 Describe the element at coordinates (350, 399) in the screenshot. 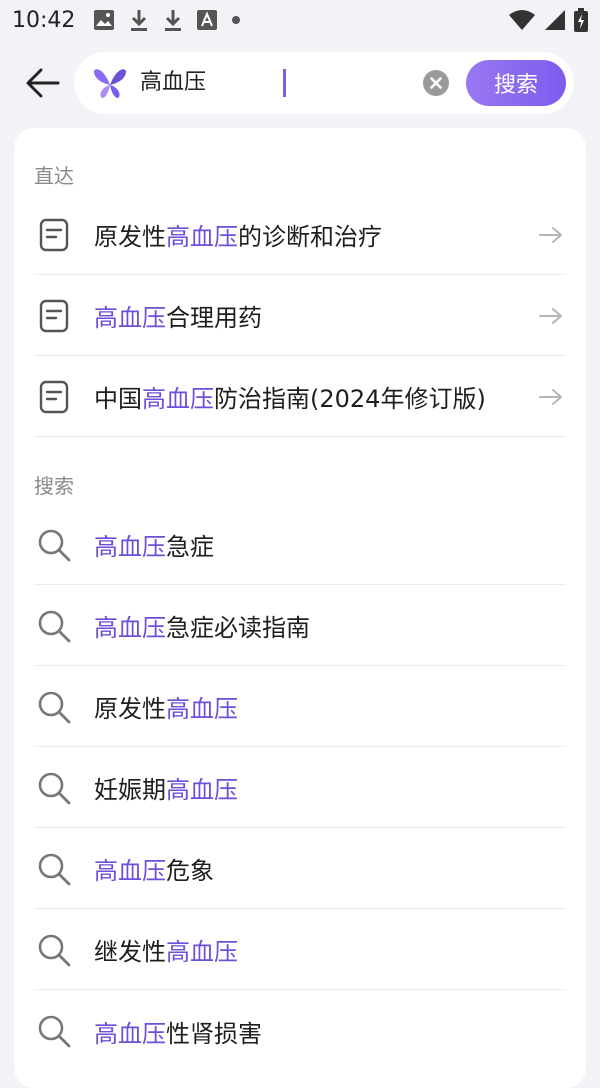

I see `label-suffix: 防治指南(2024年修订版)` at that location.